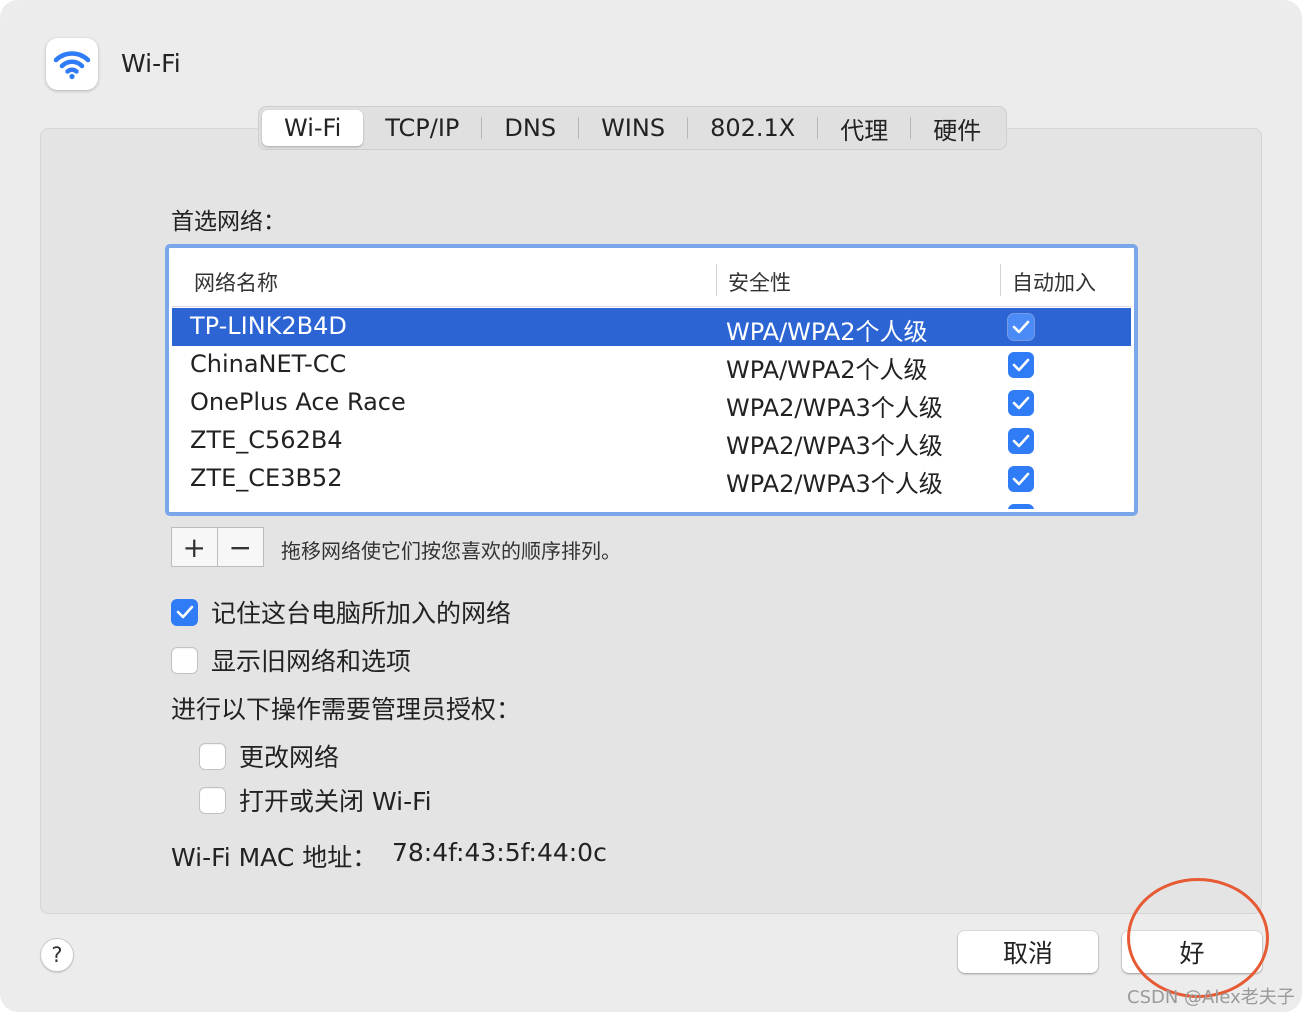 The height and width of the screenshot is (1012, 1302). Describe the element at coordinates (212, 800) in the screenshot. I see `toggle-wifi-checkbox` at that location.